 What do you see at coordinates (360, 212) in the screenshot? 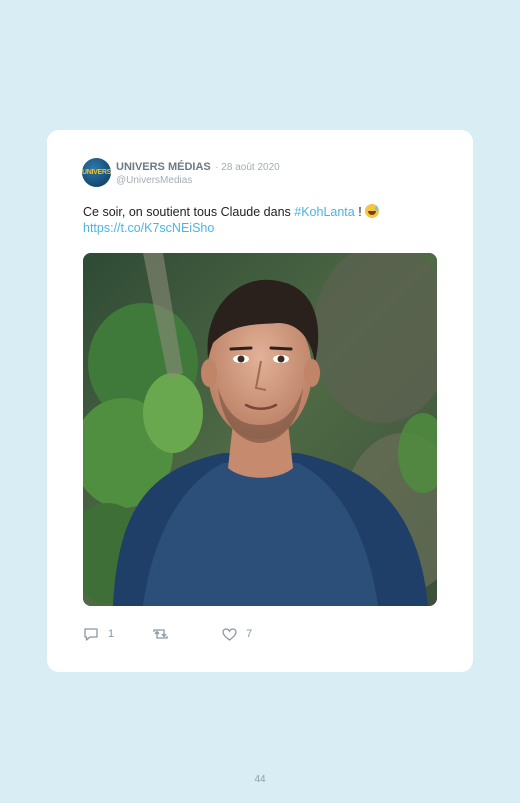
I see `tweet-text-part: !` at bounding box center [360, 212].